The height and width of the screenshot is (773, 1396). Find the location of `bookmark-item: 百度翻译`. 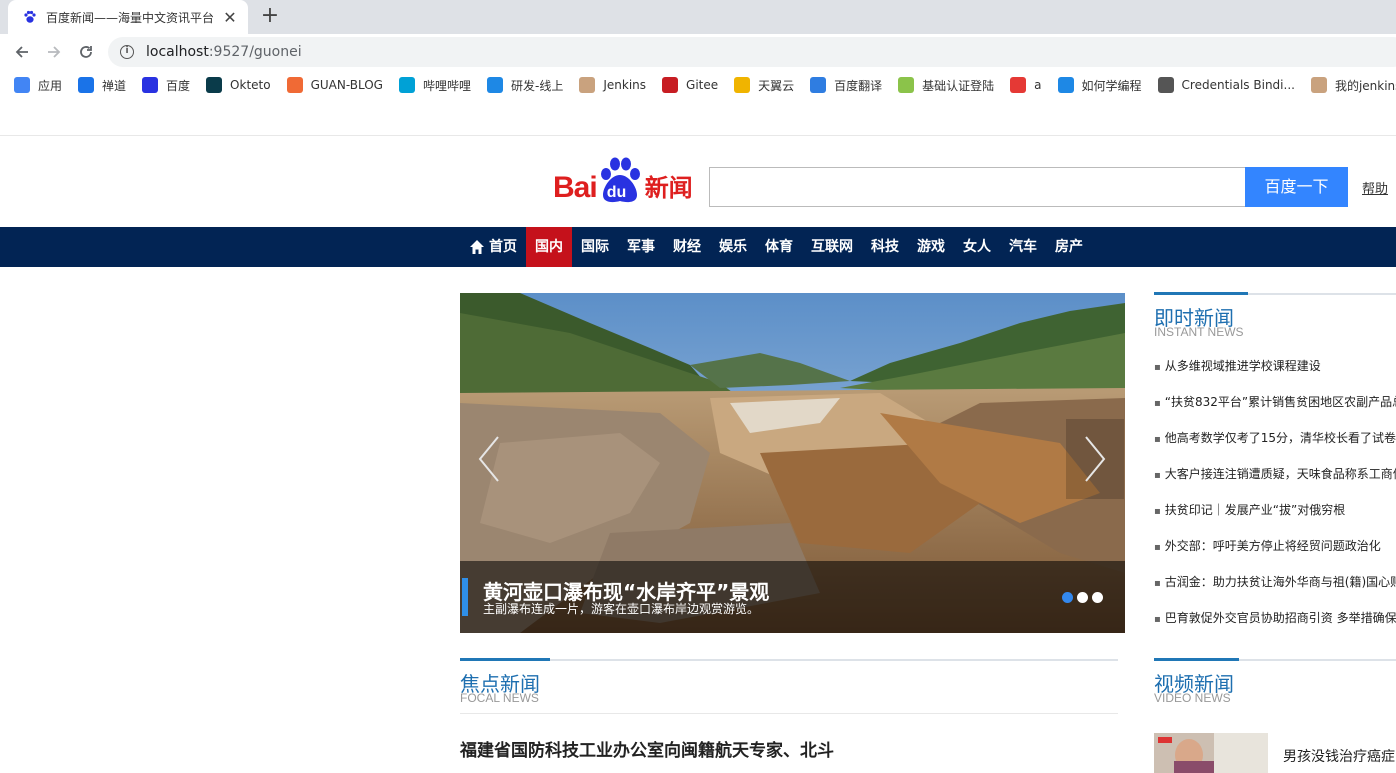

bookmark-item: 百度翻译 is located at coordinates (846, 85).